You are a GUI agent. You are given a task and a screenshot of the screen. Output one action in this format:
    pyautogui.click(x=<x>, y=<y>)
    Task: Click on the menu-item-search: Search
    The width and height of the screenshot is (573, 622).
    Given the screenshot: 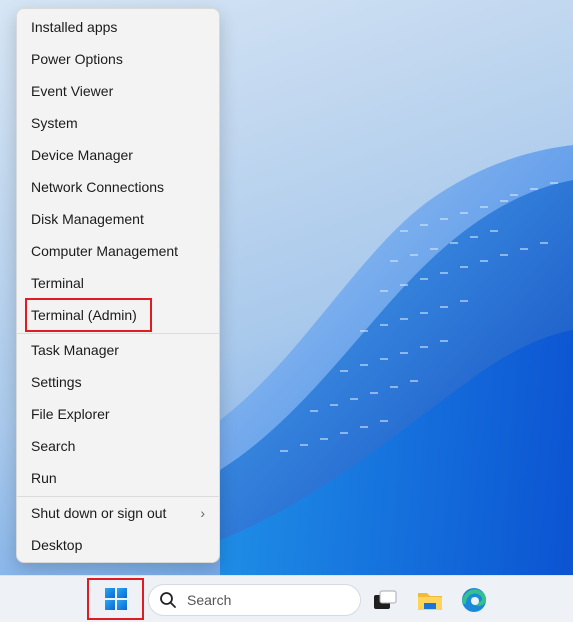 What is the action you would take?
    pyautogui.click(x=118, y=446)
    